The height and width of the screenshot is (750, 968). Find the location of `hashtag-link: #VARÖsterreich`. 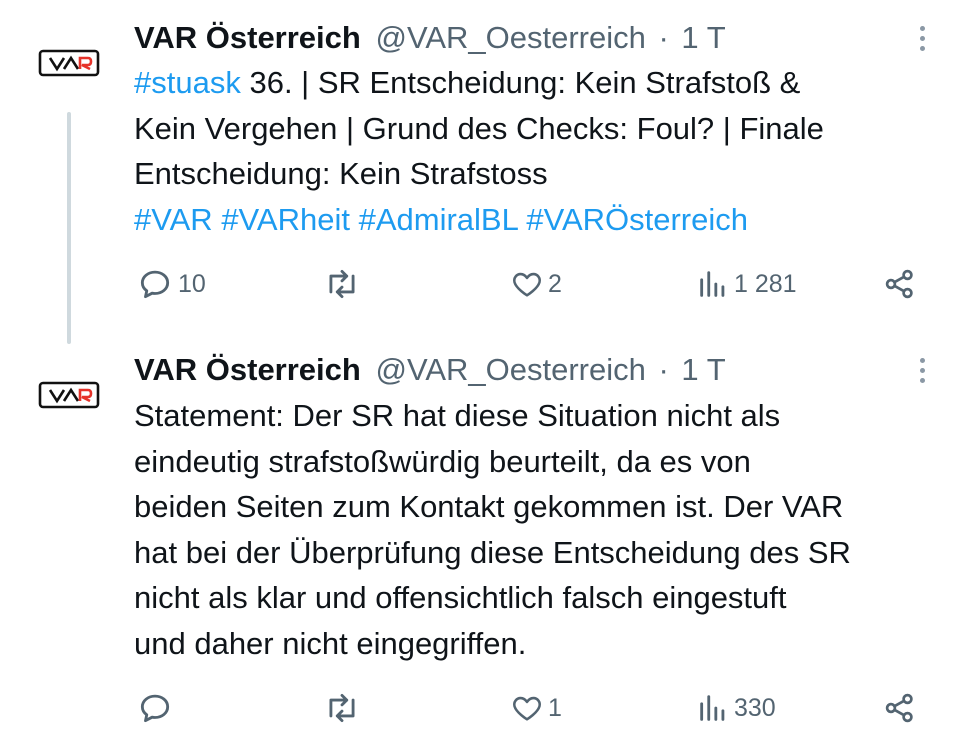

hashtag-link: #VARÖsterreich is located at coordinates (637, 219).